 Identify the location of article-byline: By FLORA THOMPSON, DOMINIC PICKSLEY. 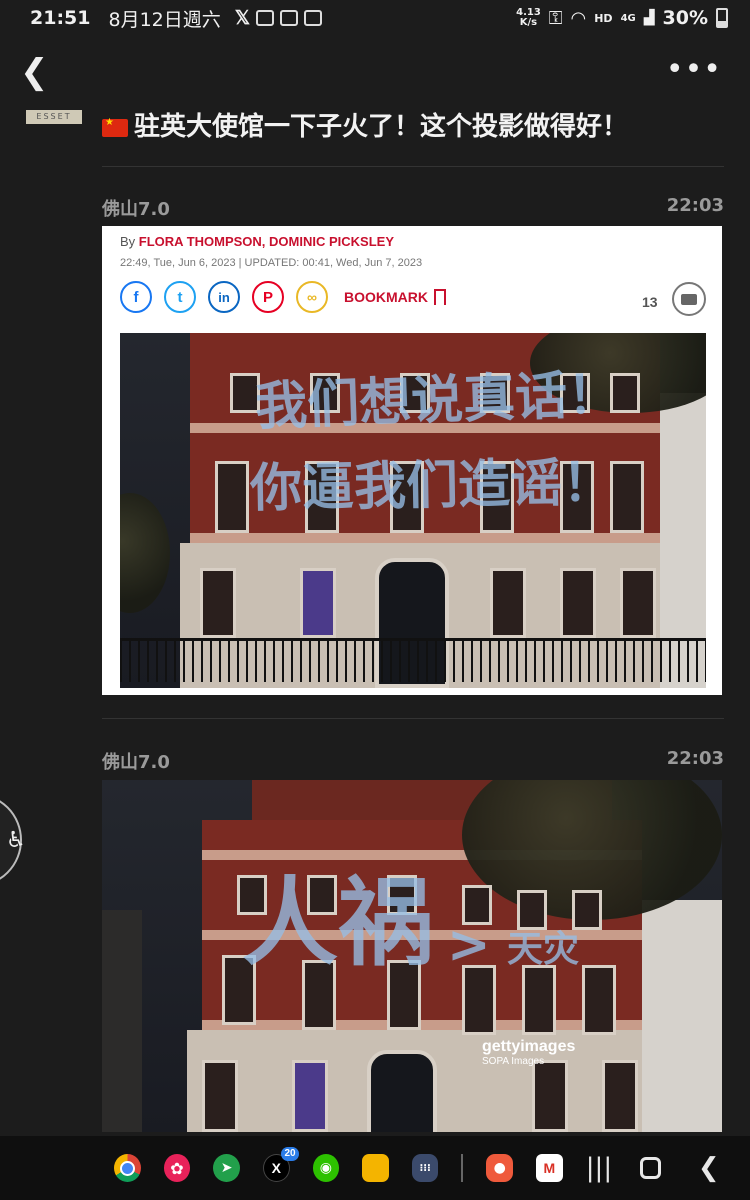
(257, 241).